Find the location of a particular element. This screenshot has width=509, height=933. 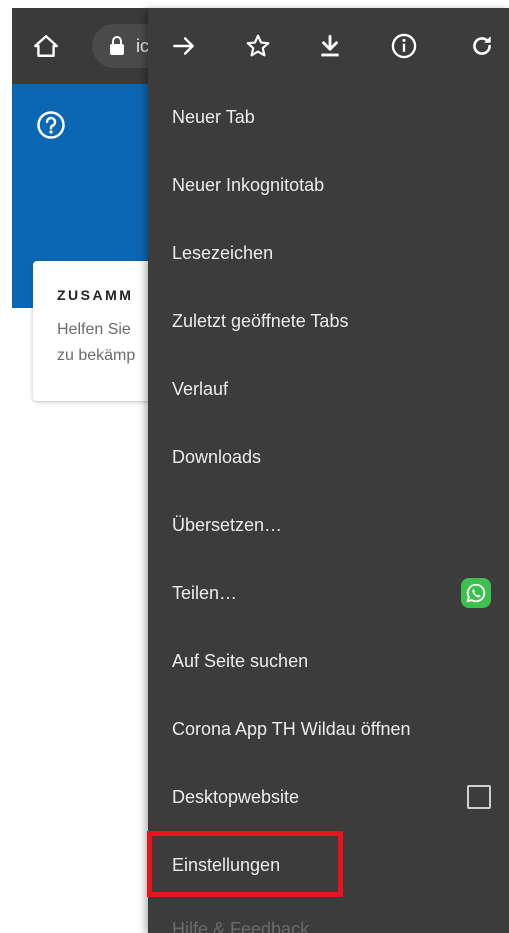

menu-item-open-app: Corona App TH Wildau öffnen is located at coordinates (328, 729).